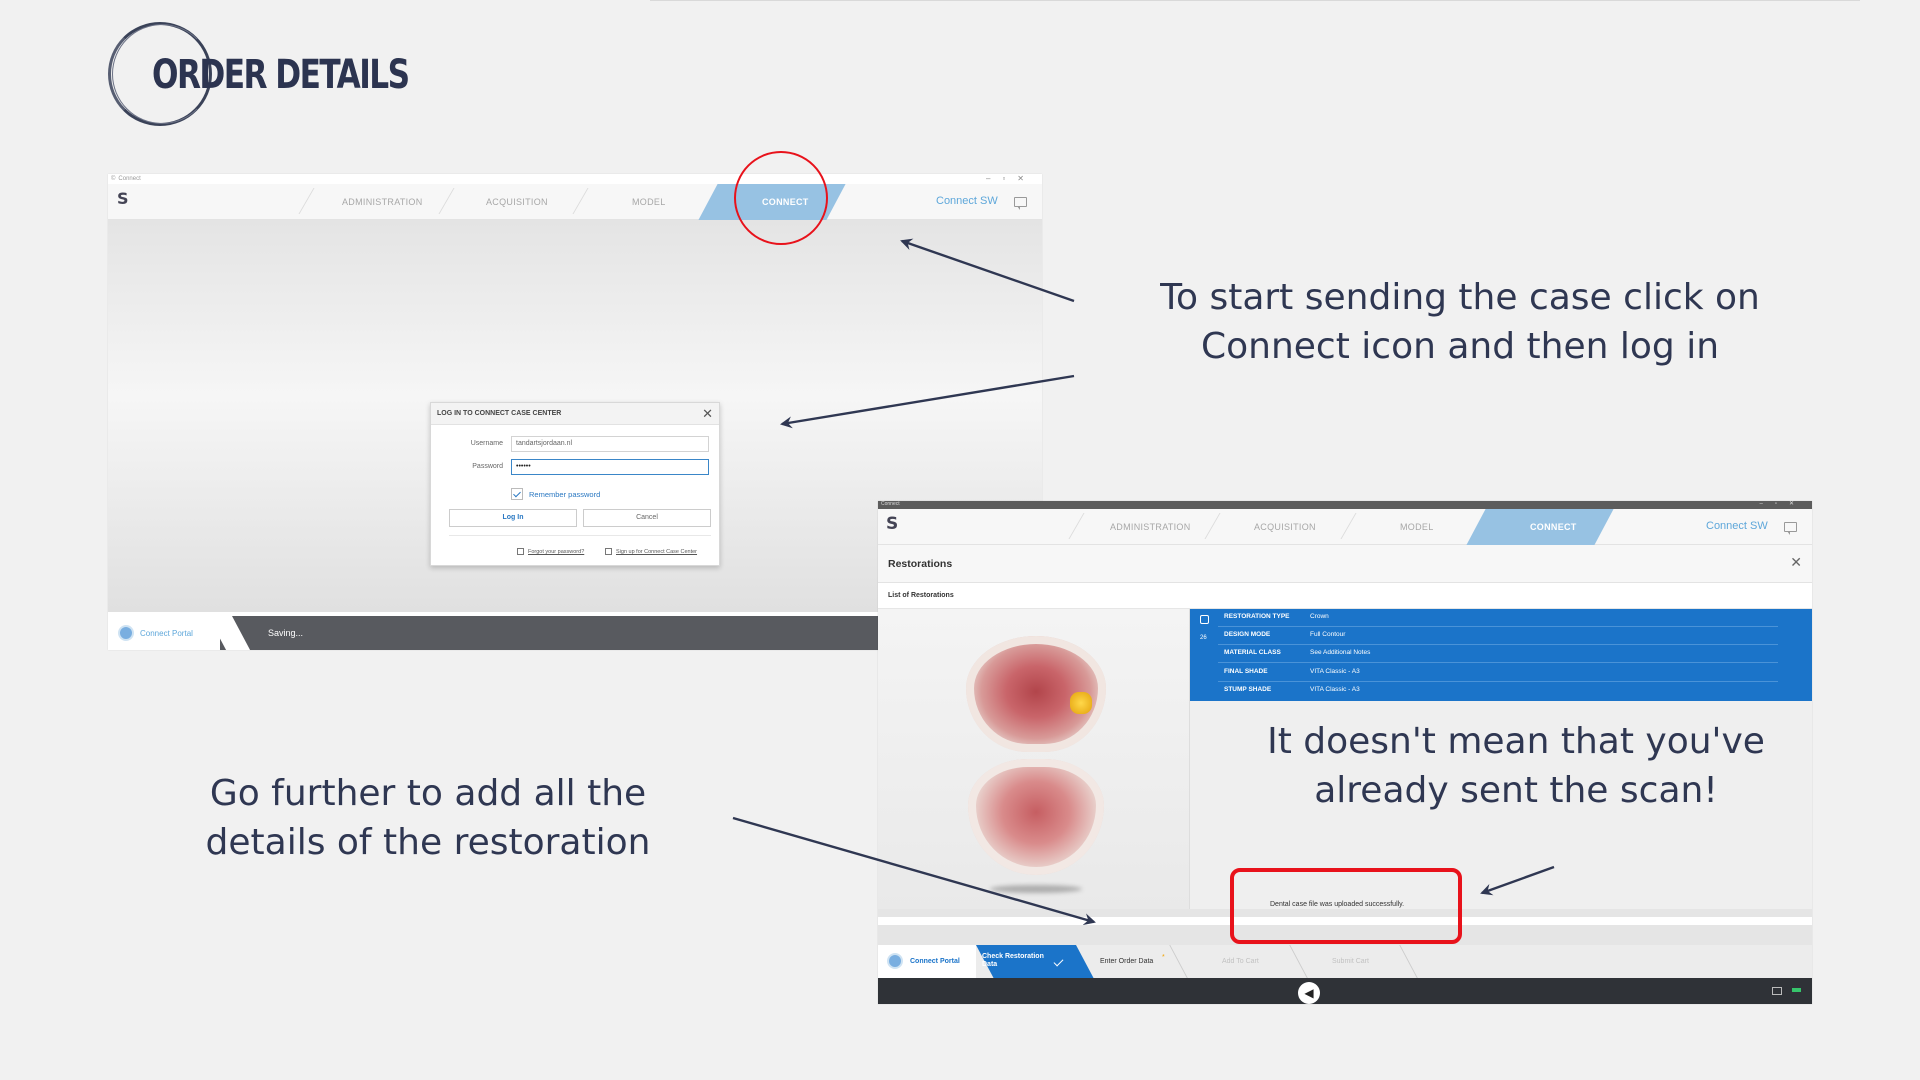  Describe the element at coordinates (921, 595) in the screenshot. I see `list-title: List of Restorations` at that location.